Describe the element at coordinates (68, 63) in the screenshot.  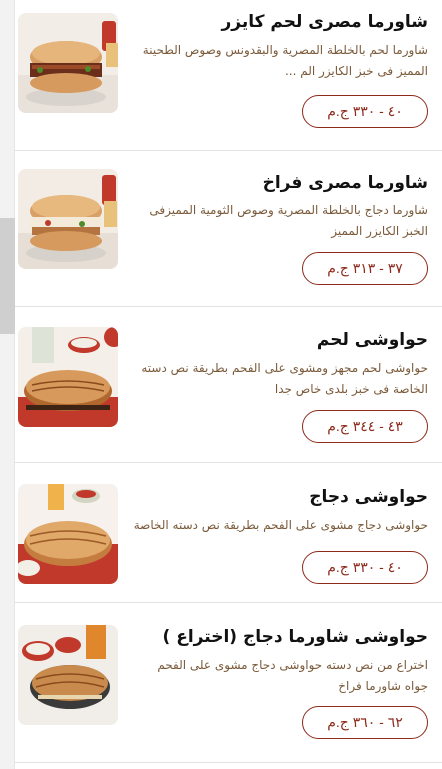
I see `sandwich-shawarma-beef-image` at that location.